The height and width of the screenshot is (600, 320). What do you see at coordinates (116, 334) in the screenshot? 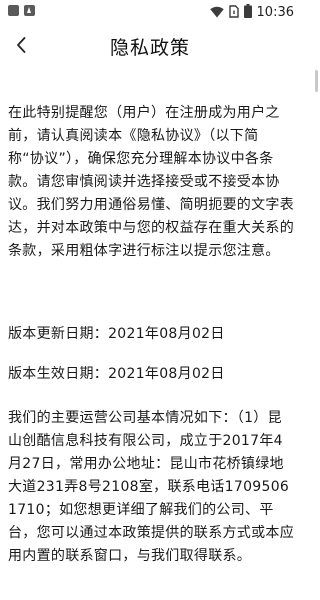
I see `version-updated-date: 版本更新日期：2021年08月02日` at bounding box center [116, 334].